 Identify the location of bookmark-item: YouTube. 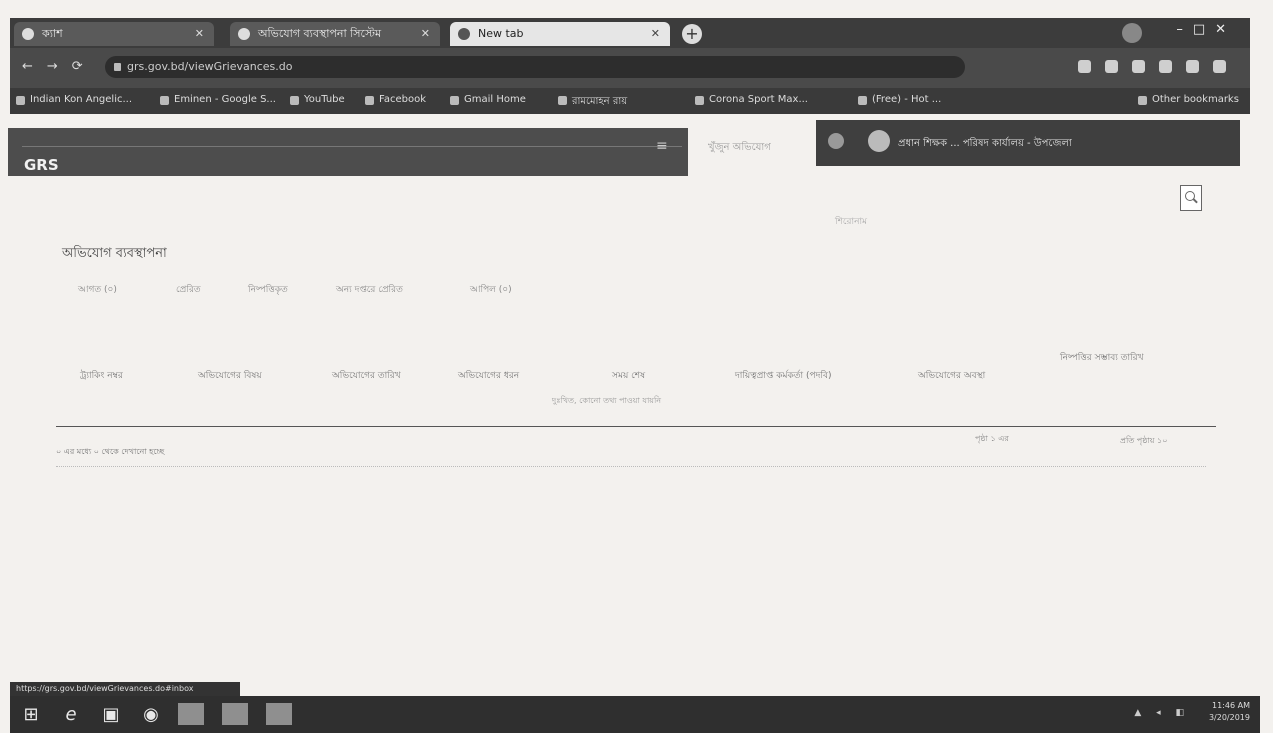
(317, 99).